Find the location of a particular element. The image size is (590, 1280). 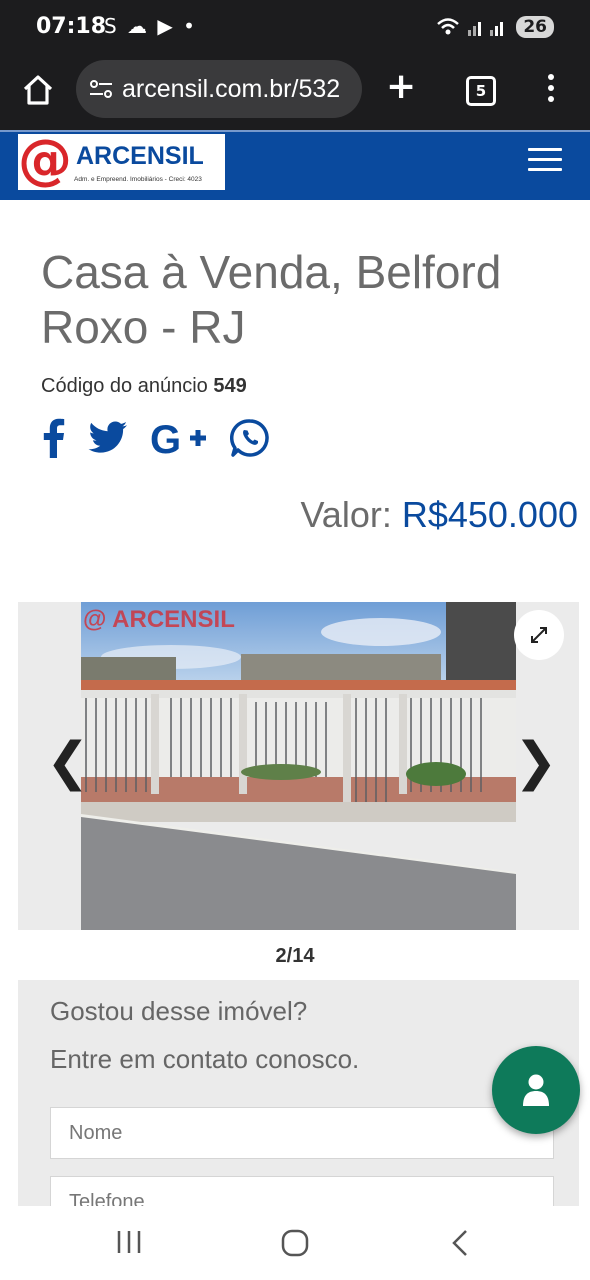

status-time: 07:18 is located at coordinates (71, 26).